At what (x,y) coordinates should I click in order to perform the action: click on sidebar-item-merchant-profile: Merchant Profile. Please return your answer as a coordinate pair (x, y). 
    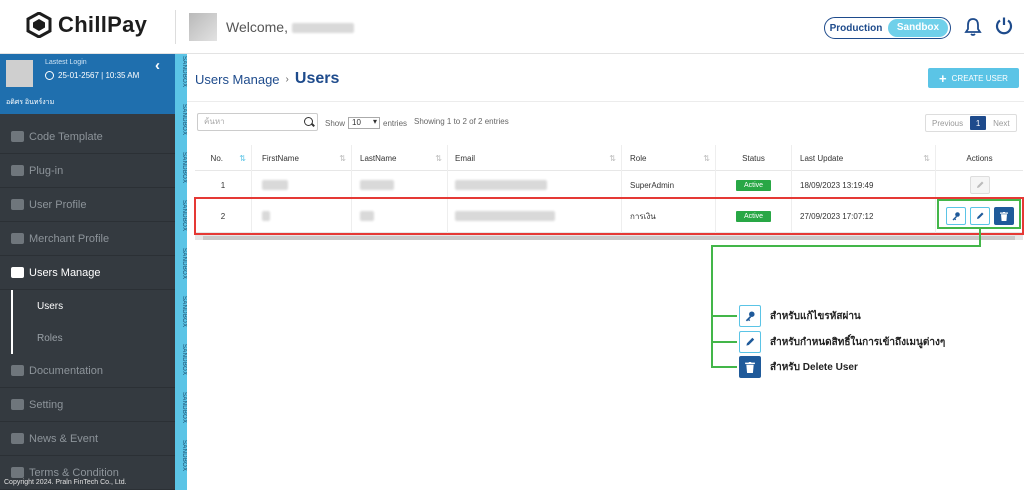
    Looking at the image, I should click on (87, 239).